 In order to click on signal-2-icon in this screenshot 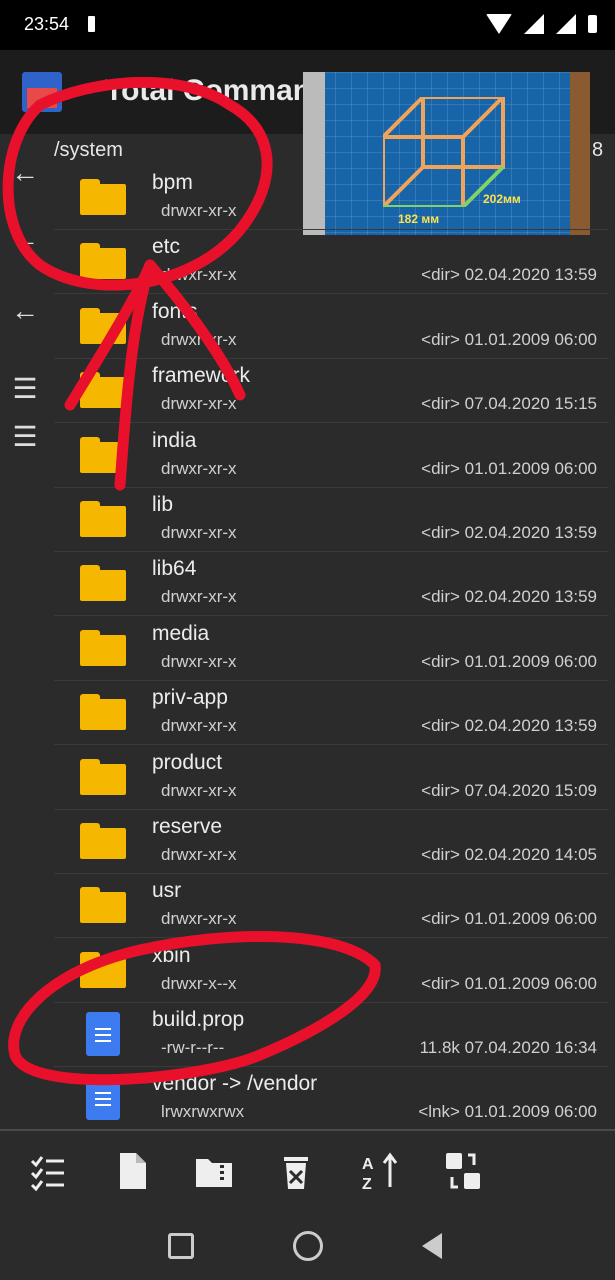, I will do `click(566, 24)`.